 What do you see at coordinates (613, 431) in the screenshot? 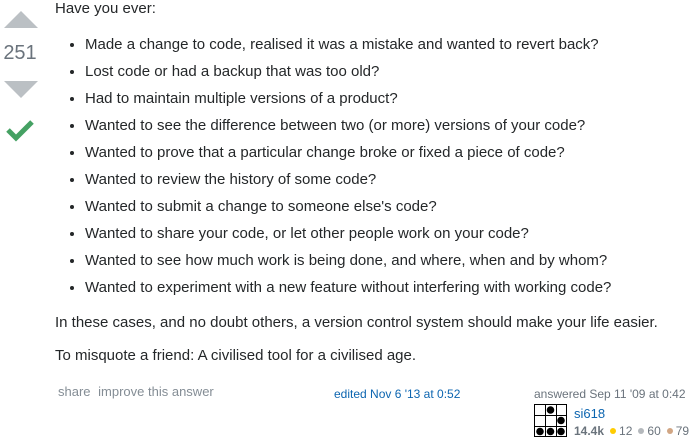
I see `gold-badge-icon` at bounding box center [613, 431].